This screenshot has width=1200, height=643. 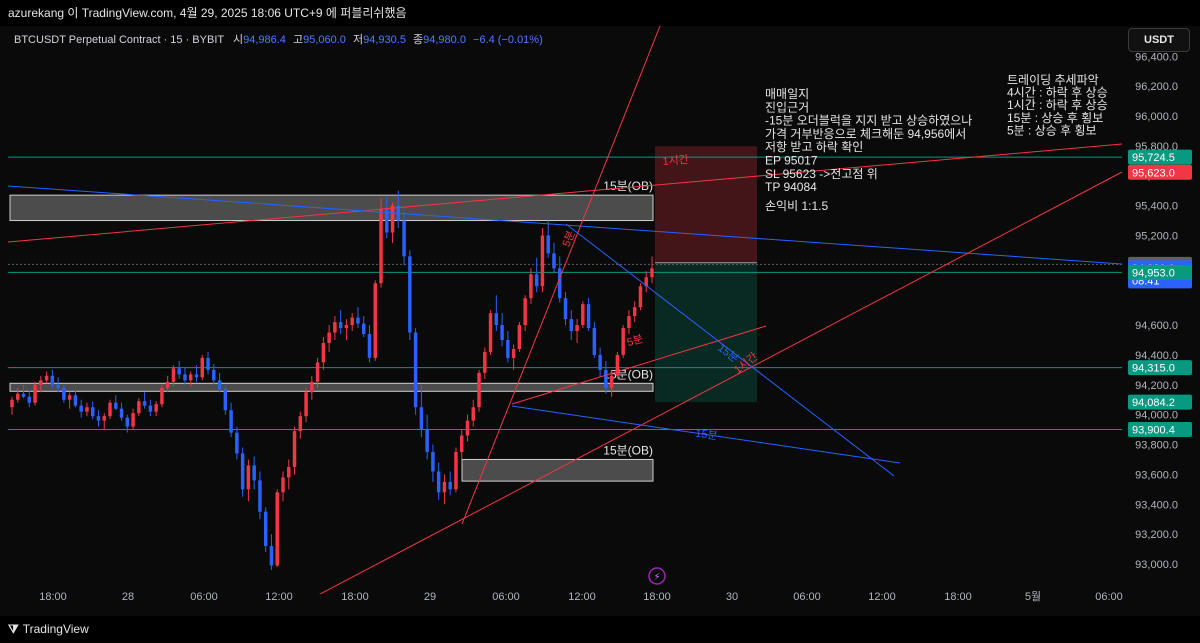 What do you see at coordinates (444, 40) in the screenshot?
I see `close-value: 94,980.0` at bounding box center [444, 40].